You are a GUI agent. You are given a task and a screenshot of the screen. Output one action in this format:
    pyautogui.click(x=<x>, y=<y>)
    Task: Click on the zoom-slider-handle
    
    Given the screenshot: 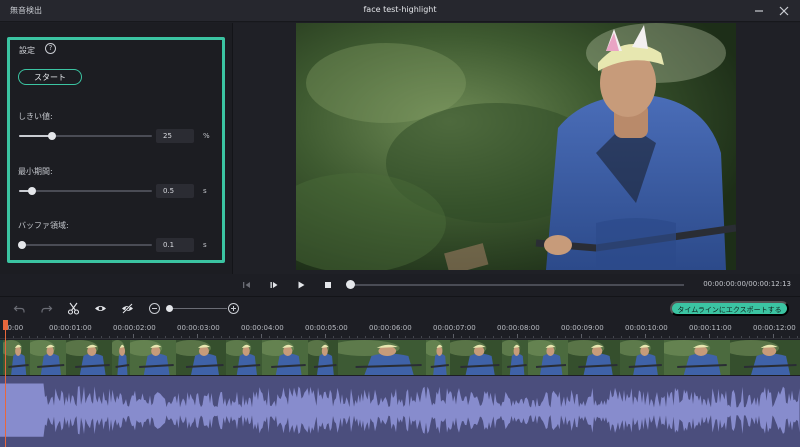 What is the action you would take?
    pyautogui.click(x=169, y=308)
    